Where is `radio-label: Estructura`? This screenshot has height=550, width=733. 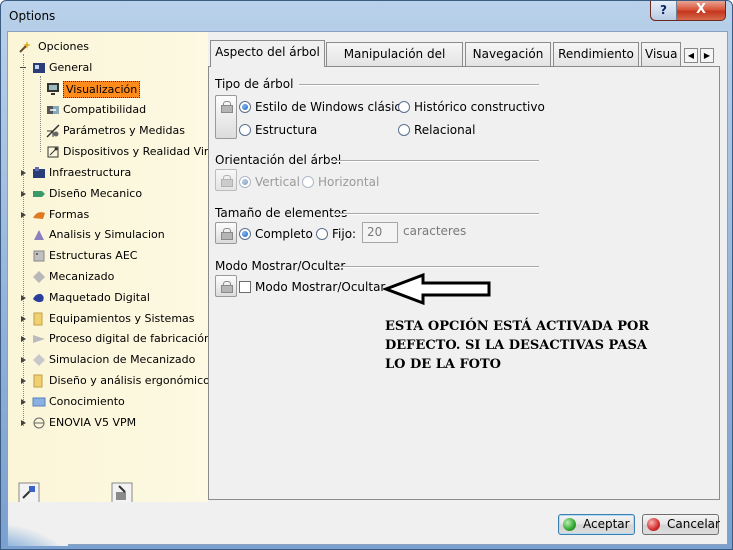 radio-label: Estructura is located at coordinates (286, 130).